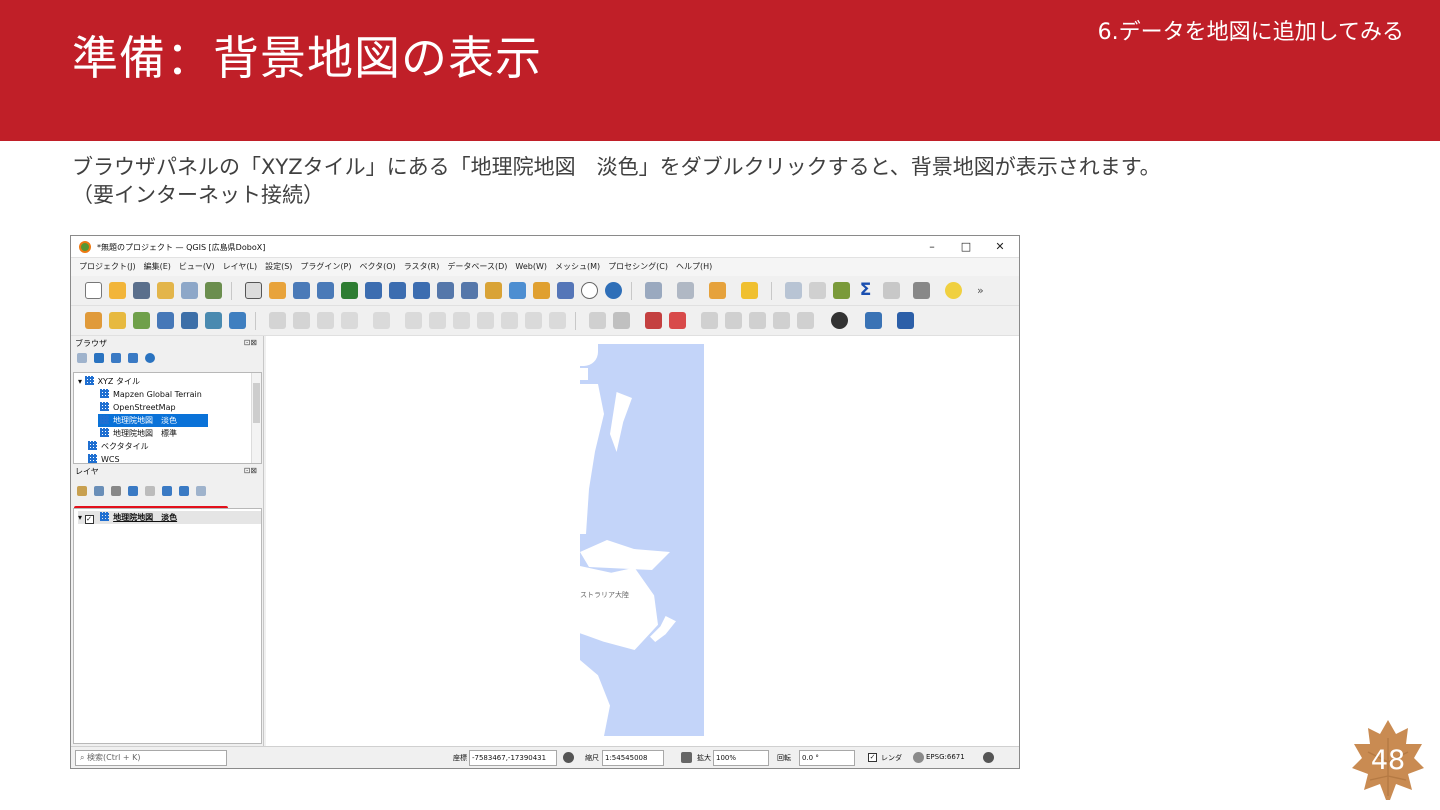  What do you see at coordinates (709, 320) in the screenshot?
I see `move-label-icon` at bounding box center [709, 320].